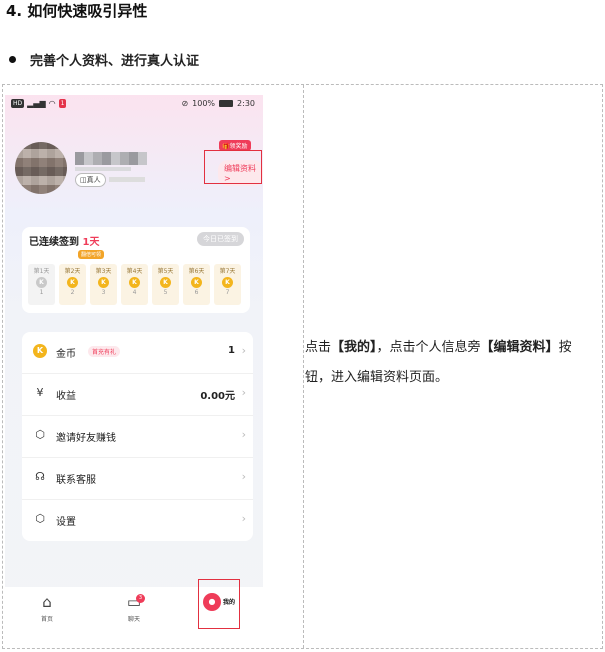  What do you see at coordinates (76, 480) in the screenshot?
I see `menu-label: 联系客服` at bounding box center [76, 480].